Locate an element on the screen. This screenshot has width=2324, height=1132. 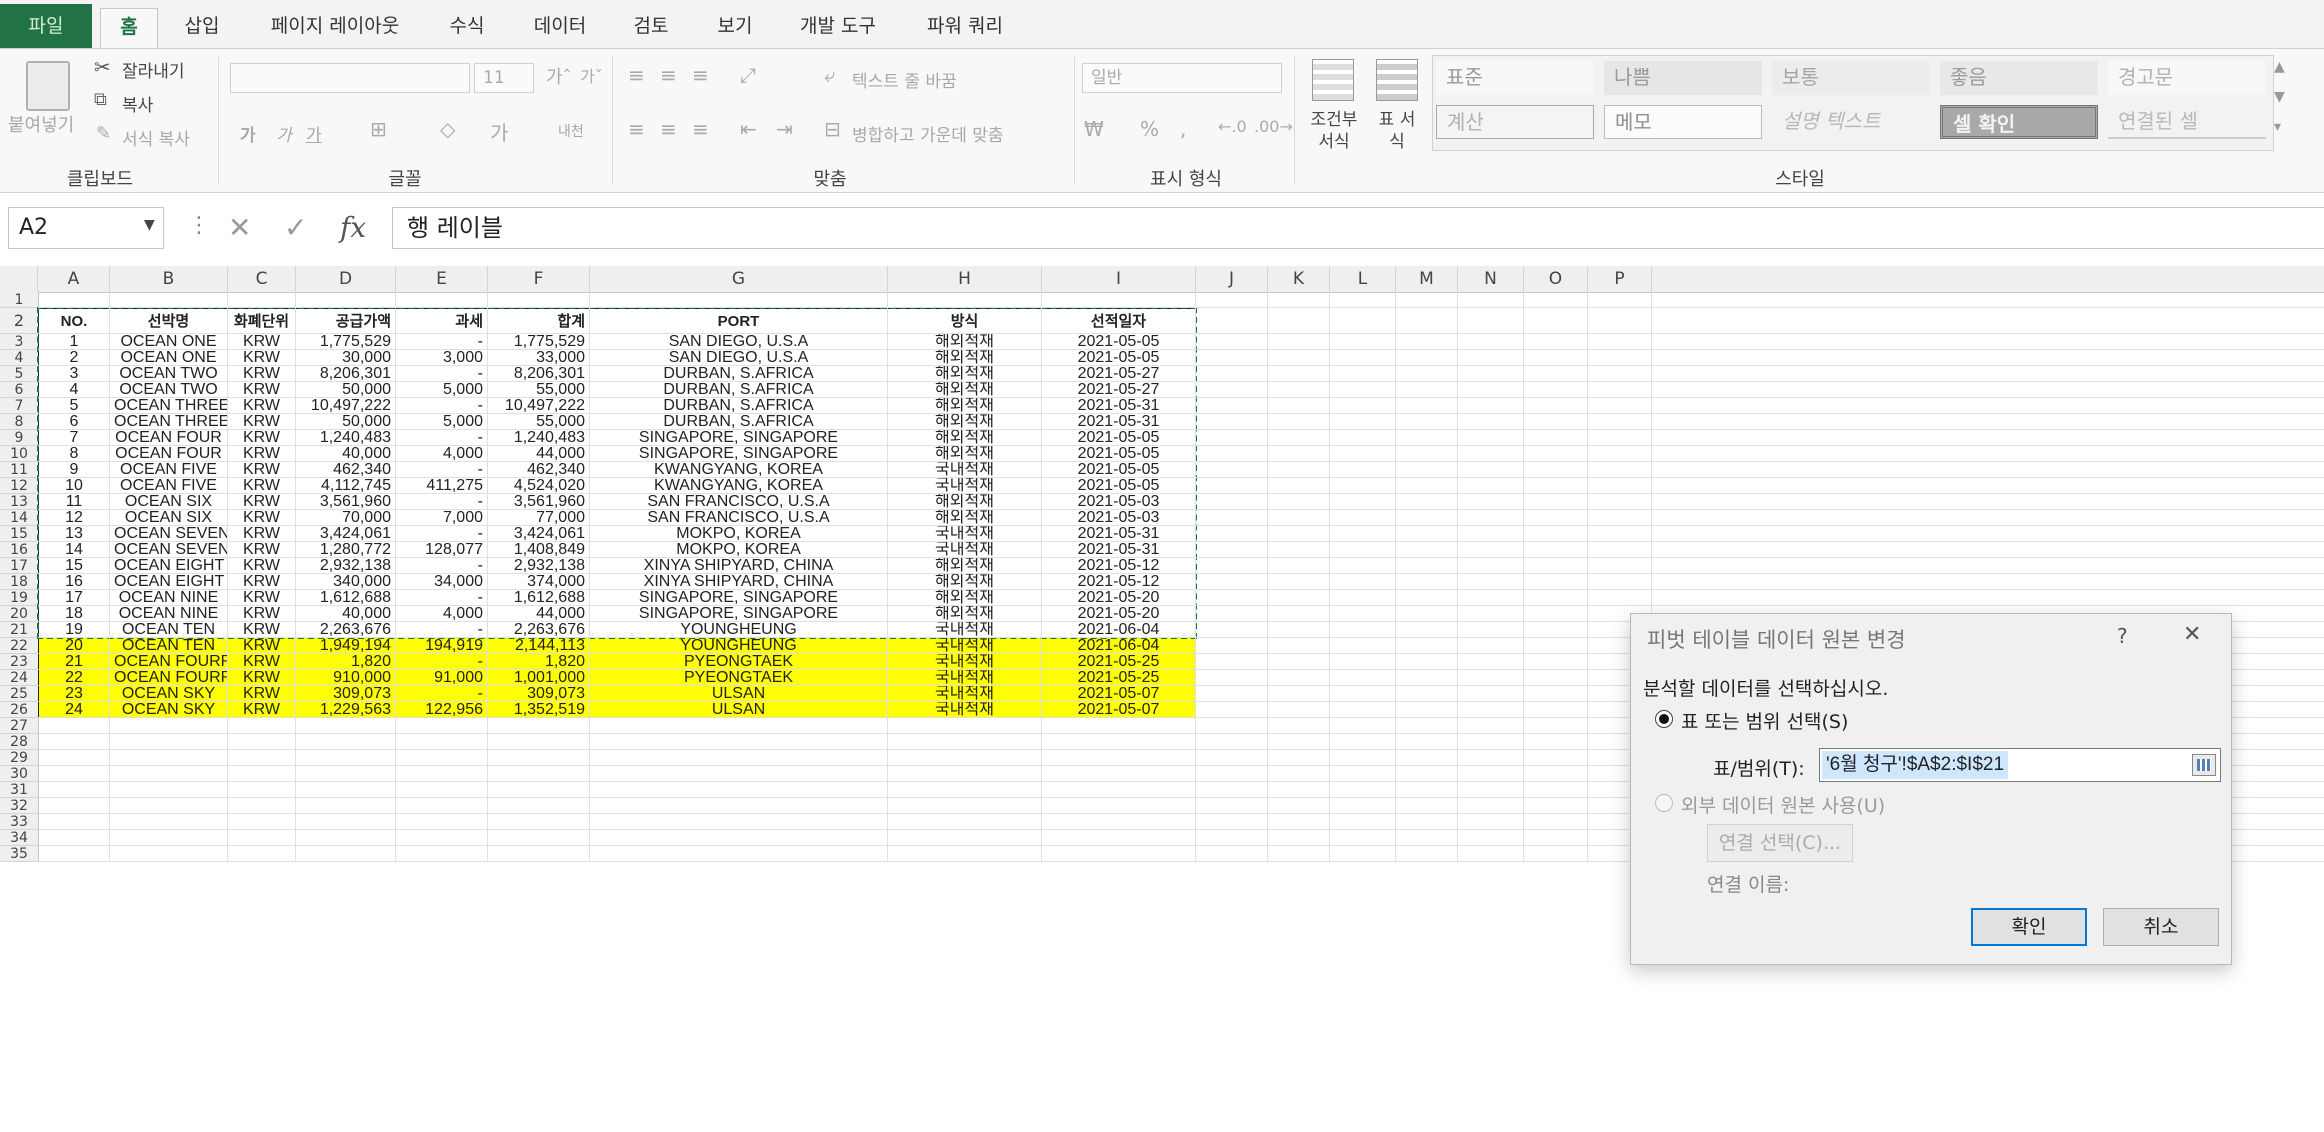
row-header-19: 19 is located at coordinates (19, 598).